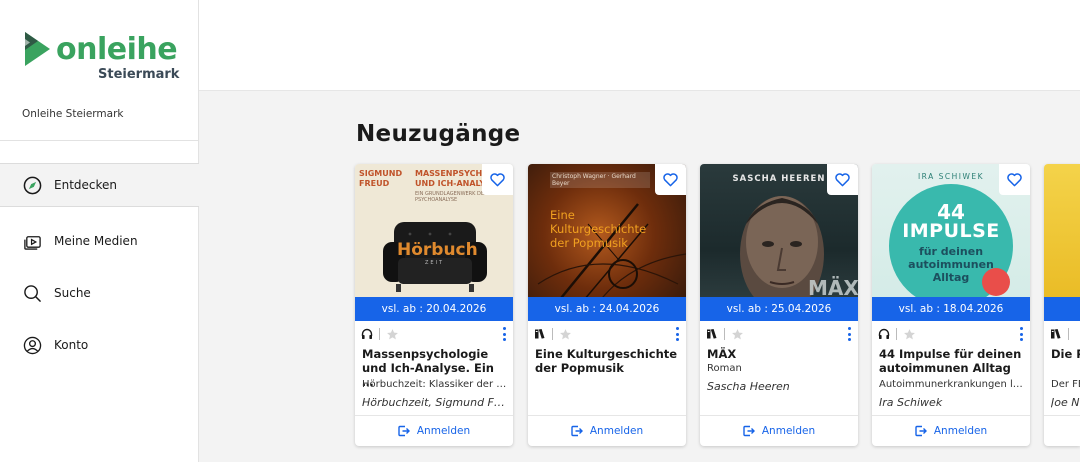 The image size is (1080, 462). What do you see at coordinates (911, 402) in the screenshot?
I see `media-author: Ira Schiwek` at bounding box center [911, 402].